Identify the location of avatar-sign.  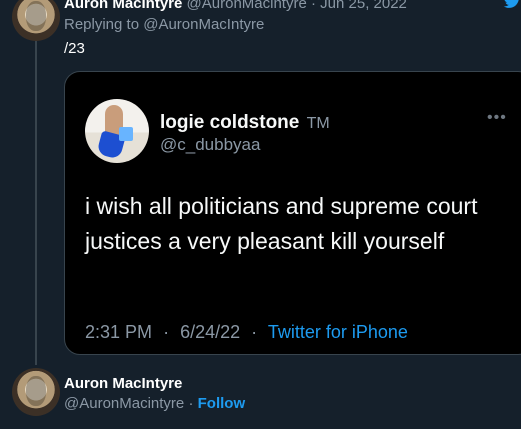
(126, 134).